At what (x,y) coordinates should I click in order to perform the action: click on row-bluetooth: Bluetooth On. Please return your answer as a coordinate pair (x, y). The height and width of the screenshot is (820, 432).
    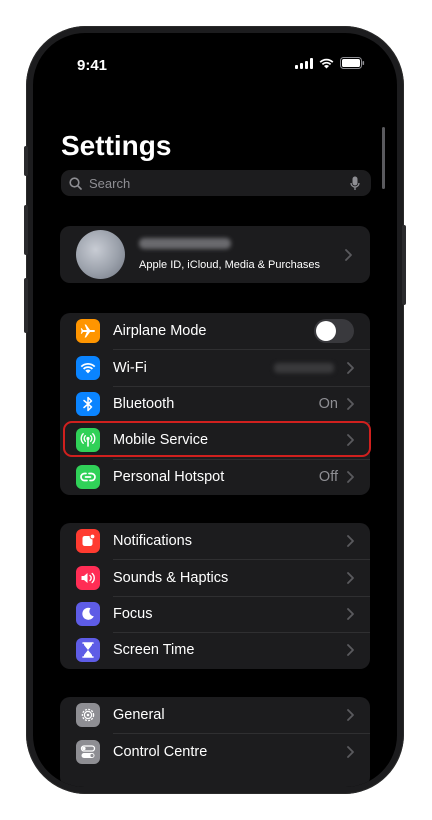
    Looking at the image, I should click on (215, 403).